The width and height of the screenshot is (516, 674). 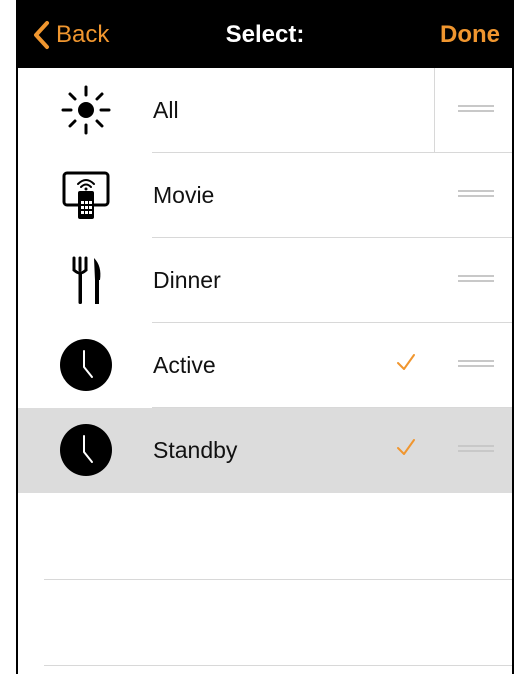 I want to click on done-button: Done, so click(x=470, y=35).